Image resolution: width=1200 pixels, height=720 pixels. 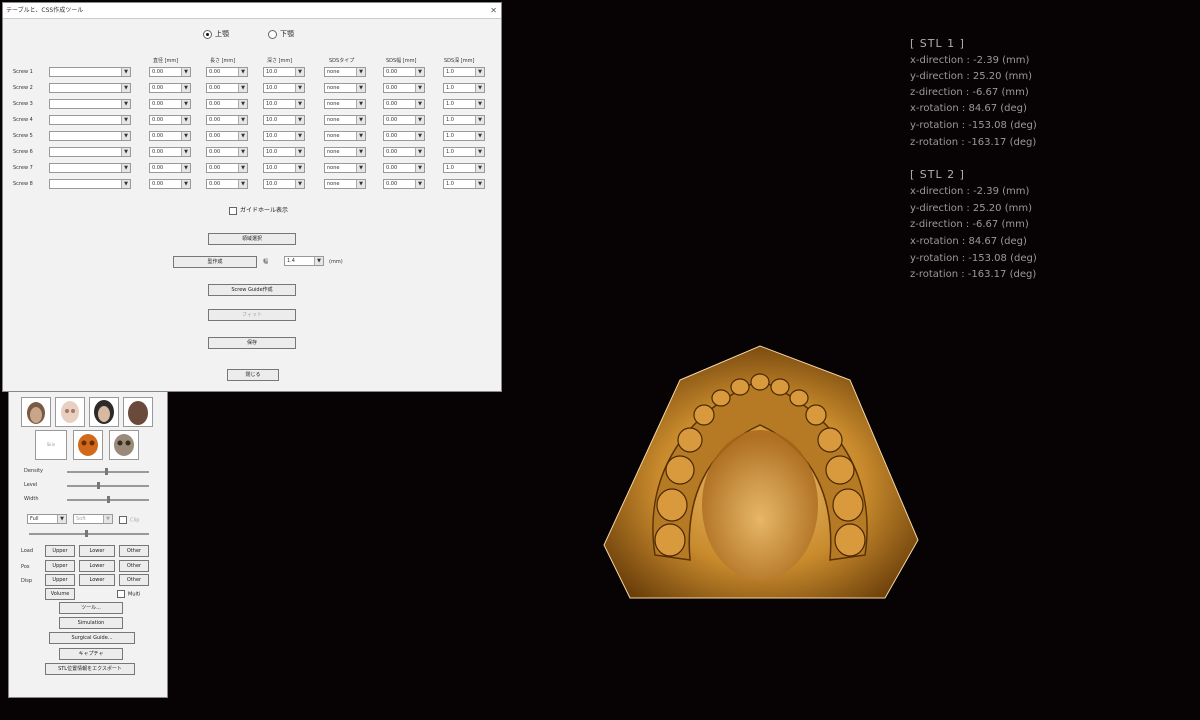 I want to click on width-thumb, so click(x=108, y=499).